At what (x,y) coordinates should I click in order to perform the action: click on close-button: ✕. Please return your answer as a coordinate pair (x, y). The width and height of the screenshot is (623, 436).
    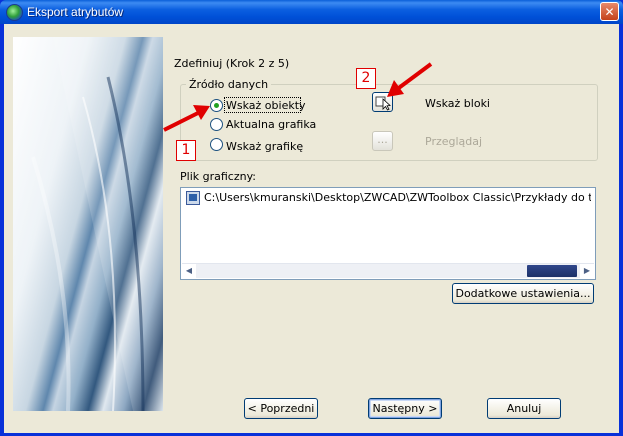
    Looking at the image, I should click on (609, 11).